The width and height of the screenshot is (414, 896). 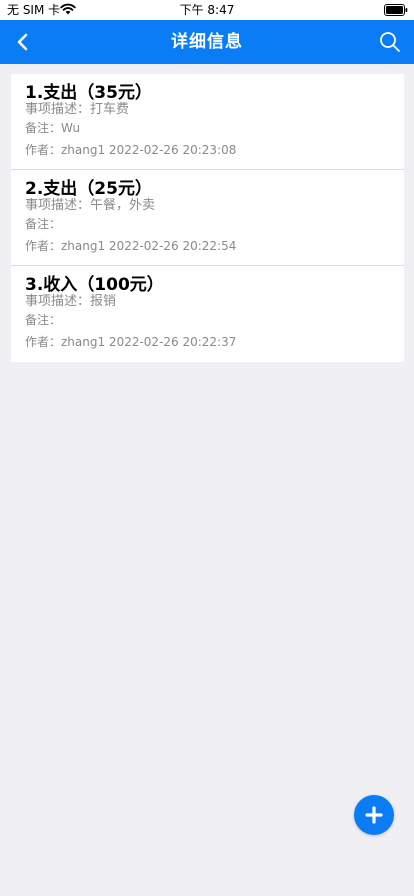 What do you see at coordinates (90, 205) in the screenshot?
I see `record-description: 事项描述：午餐，外卖` at bounding box center [90, 205].